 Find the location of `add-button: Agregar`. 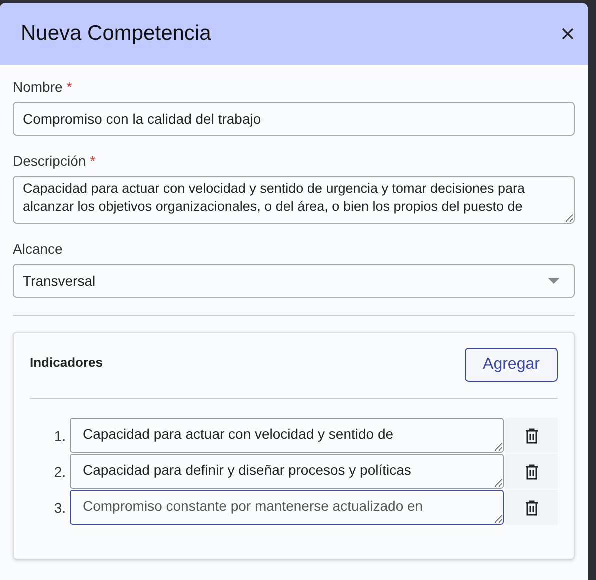

add-button: Agregar is located at coordinates (511, 365).